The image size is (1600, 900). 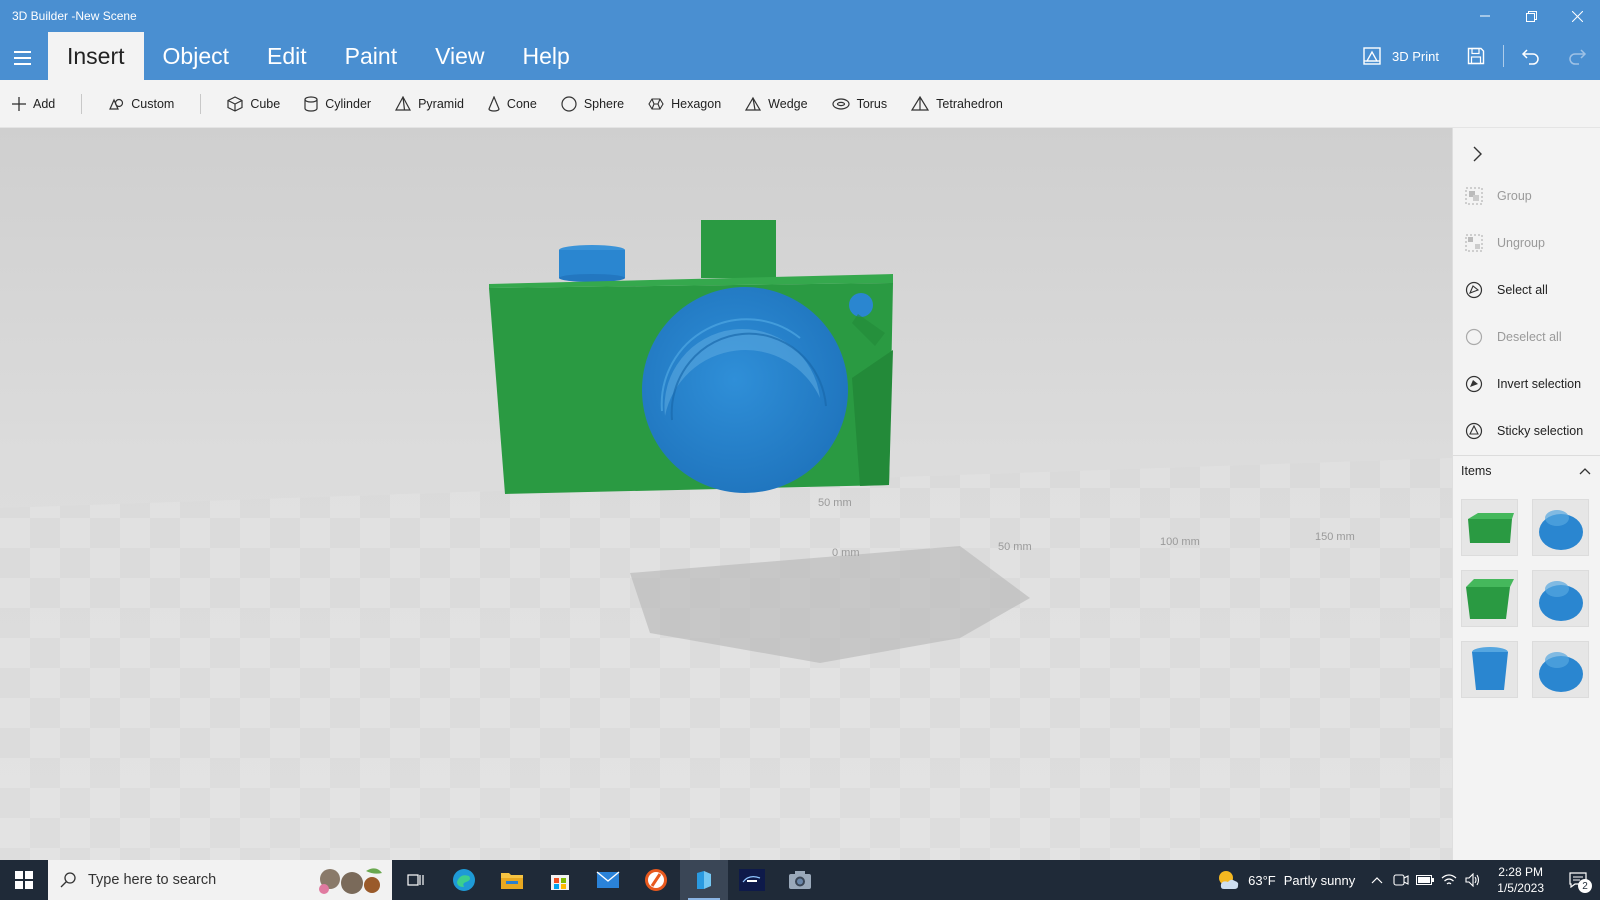 I want to click on select-all-button: Select all, so click(x=1526, y=290).